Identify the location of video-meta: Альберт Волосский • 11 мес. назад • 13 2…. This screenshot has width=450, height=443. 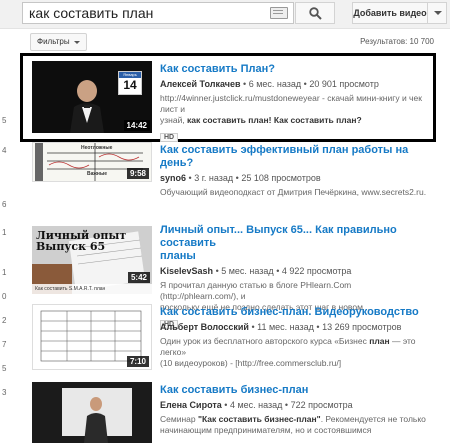
(281, 327).